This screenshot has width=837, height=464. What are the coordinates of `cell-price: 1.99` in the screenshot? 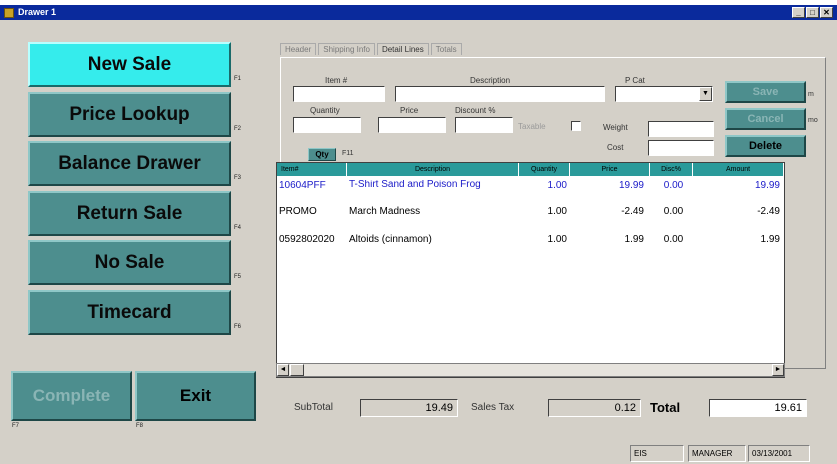 It's located at (634, 239).